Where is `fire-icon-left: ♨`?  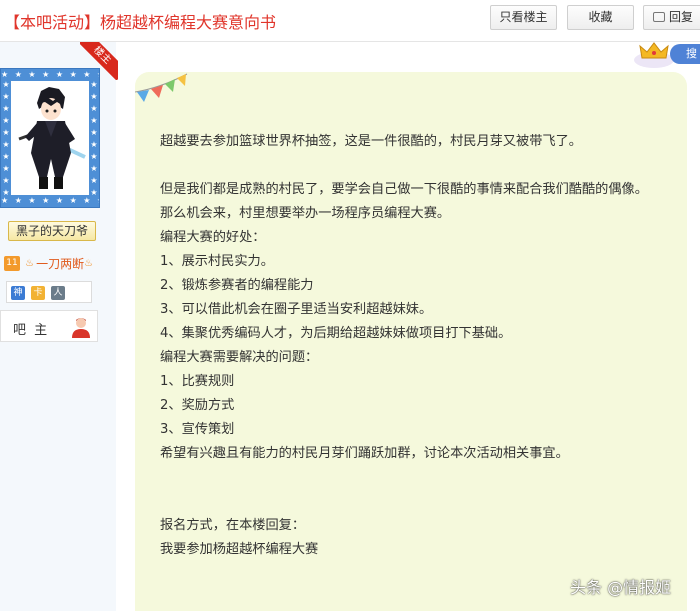 fire-icon-left: ♨ is located at coordinates (30, 263).